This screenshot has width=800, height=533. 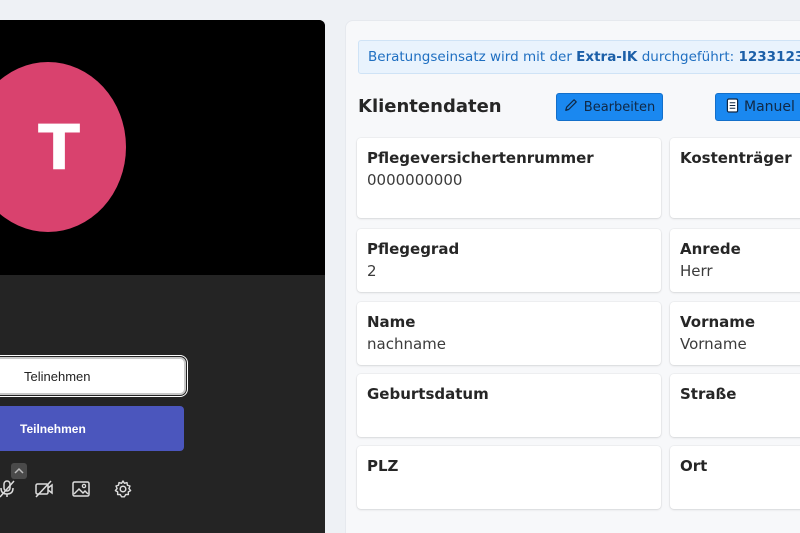 I want to click on field-label: PLZ, so click(x=383, y=466).